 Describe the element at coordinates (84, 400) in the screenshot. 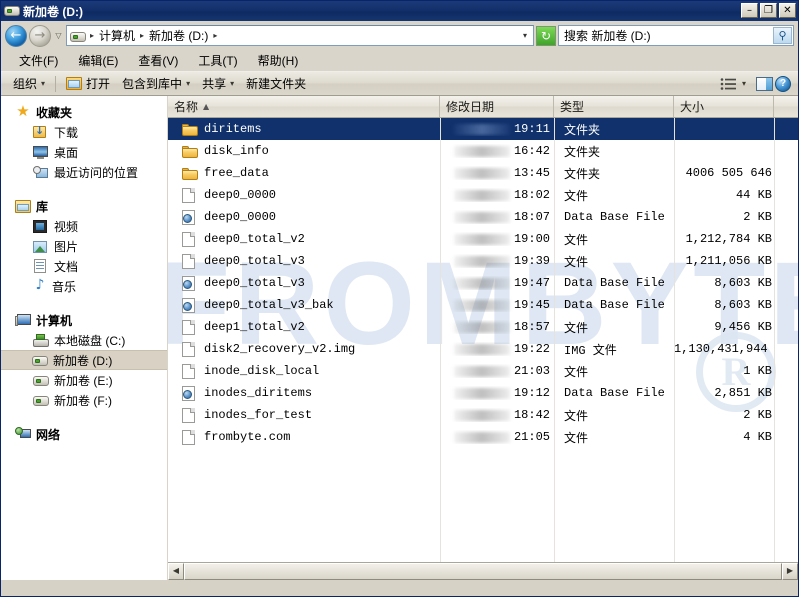

I see `sidebar-item-volume-f: 新加卷 (F:)` at that location.